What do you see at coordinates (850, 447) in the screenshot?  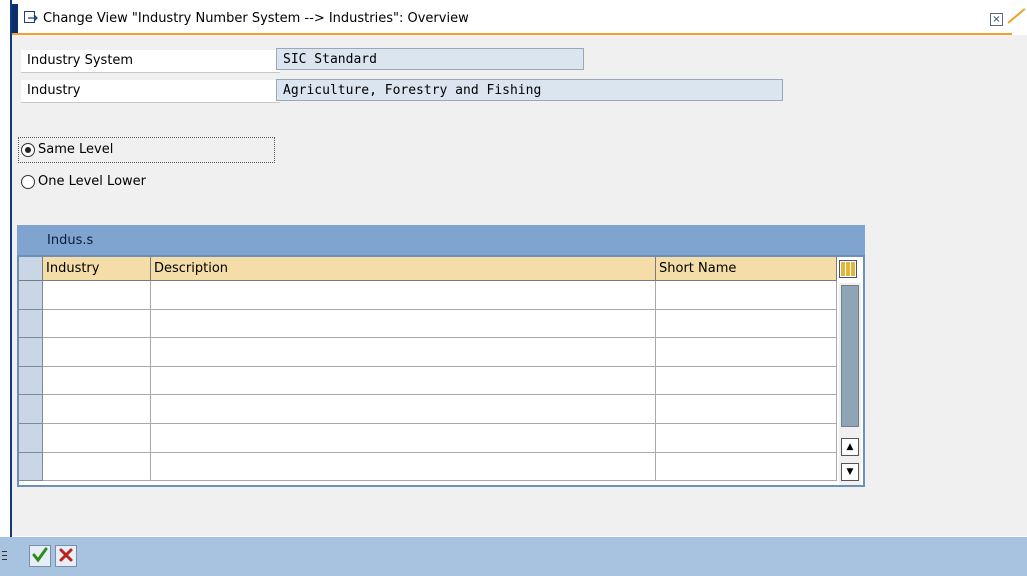 I see `scroll-up-arrow-icon: ▲` at bounding box center [850, 447].